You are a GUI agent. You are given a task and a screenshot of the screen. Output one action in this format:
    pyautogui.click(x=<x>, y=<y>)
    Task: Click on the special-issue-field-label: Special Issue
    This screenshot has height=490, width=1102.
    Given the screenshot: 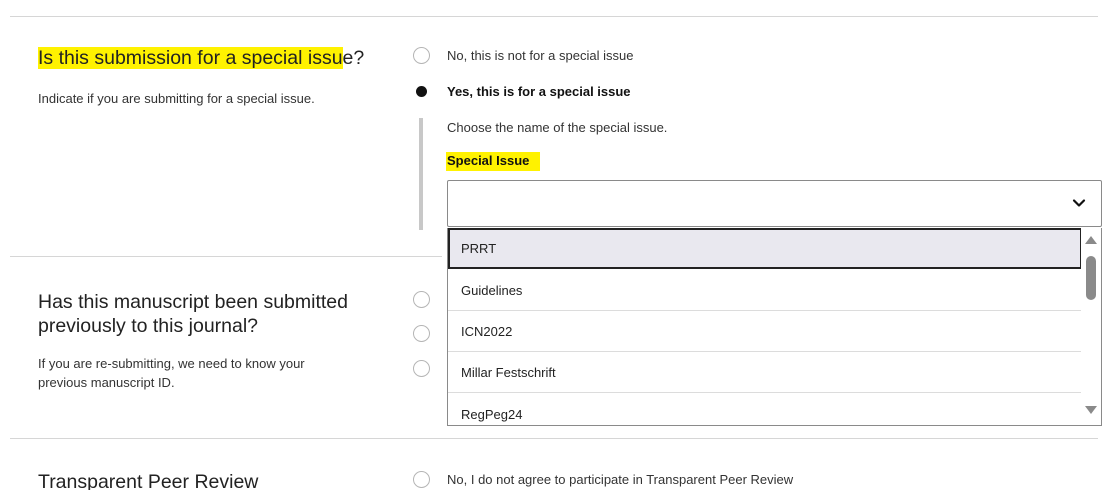 What is the action you would take?
    pyautogui.click(x=493, y=161)
    